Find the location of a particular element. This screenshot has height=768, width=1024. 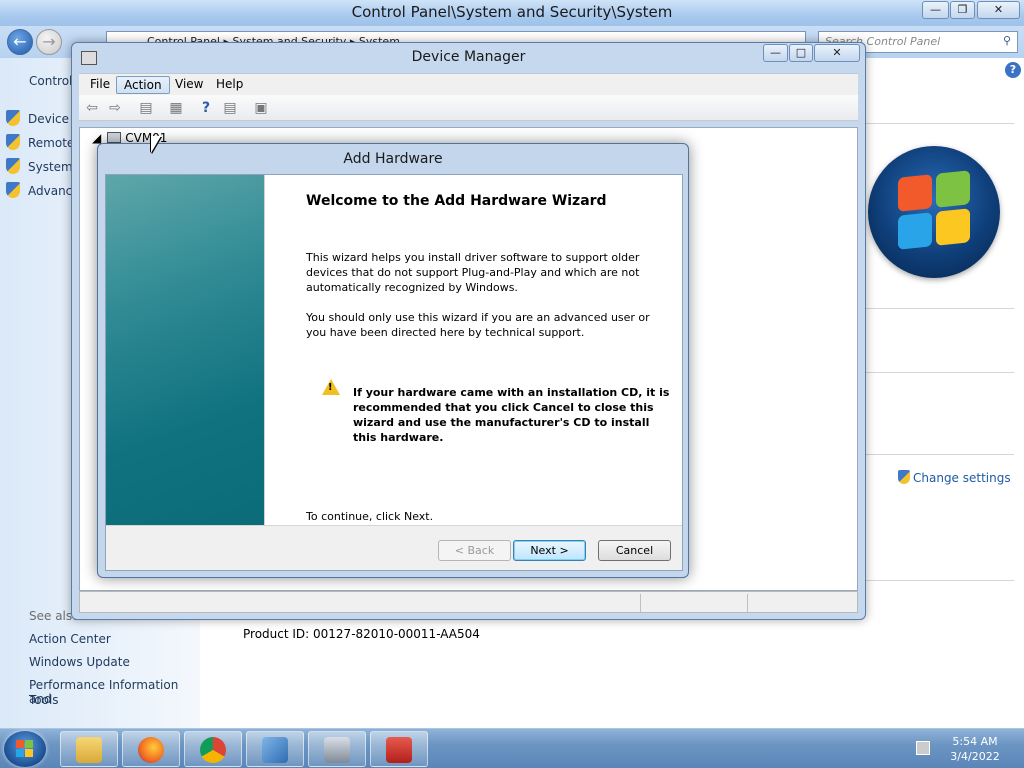

show-hide-tree-icon: ▤ is located at coordinates (146, 108).